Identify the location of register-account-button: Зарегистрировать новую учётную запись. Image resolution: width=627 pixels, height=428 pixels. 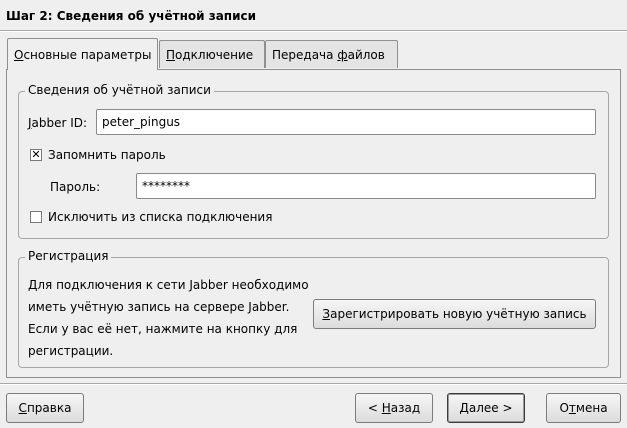
(454, 314).